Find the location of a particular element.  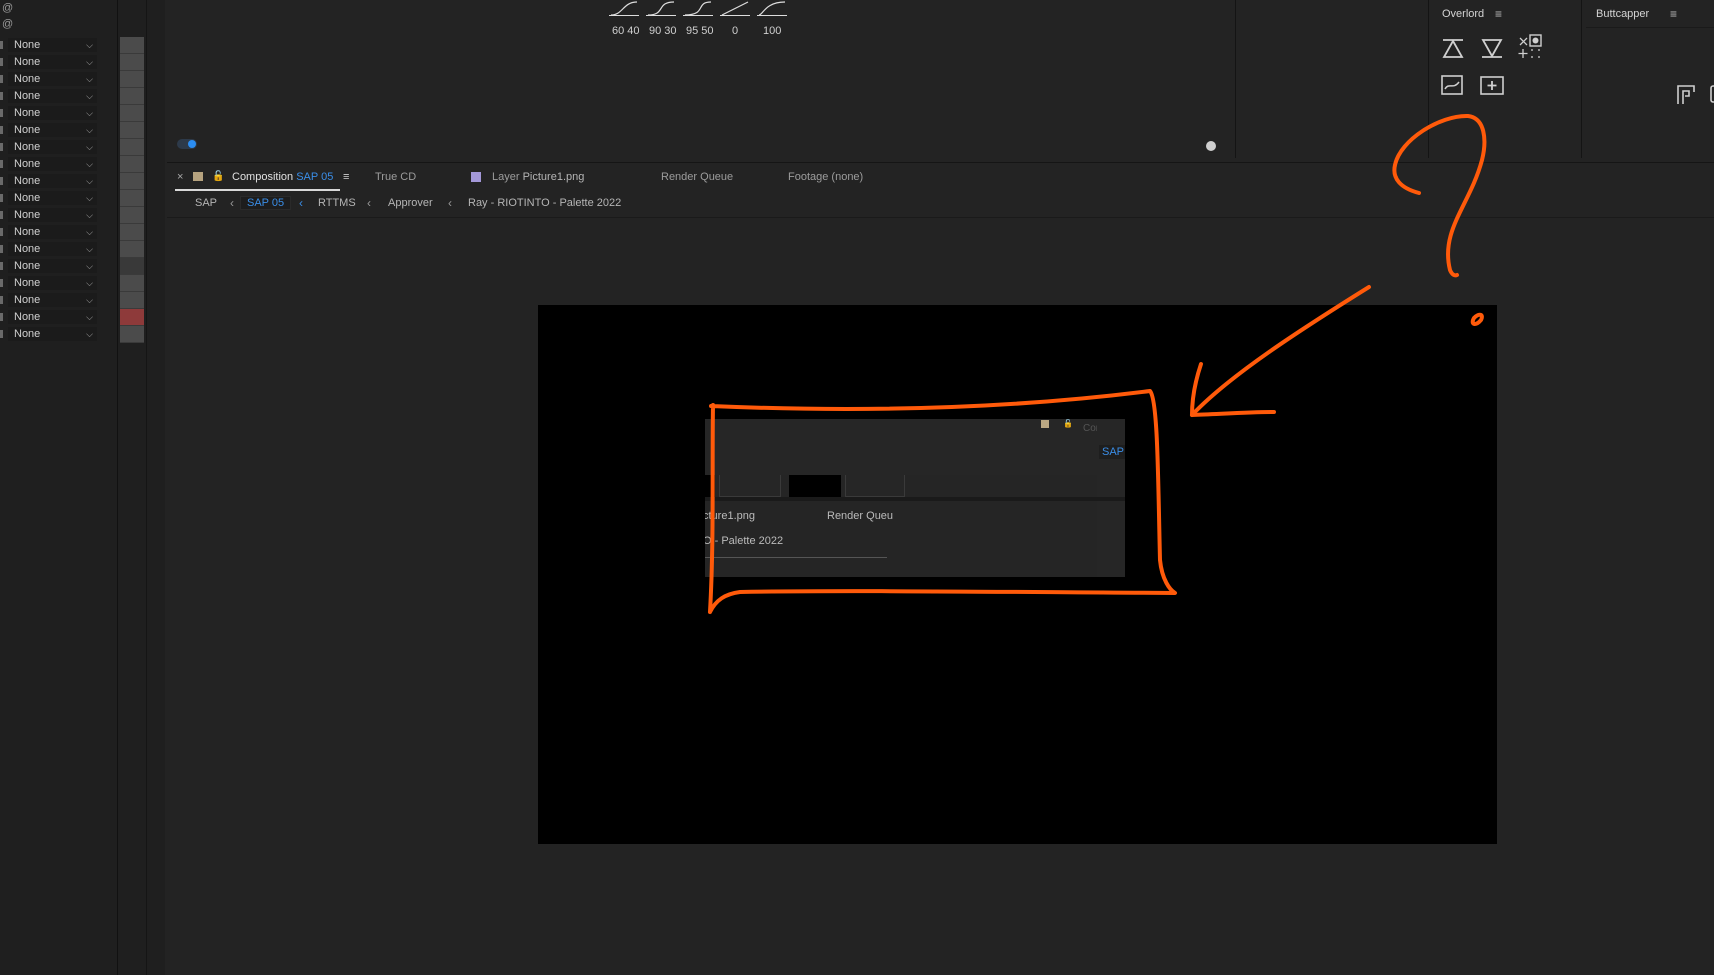

panel-title: Overlord is located at coordinates (1463, 14).